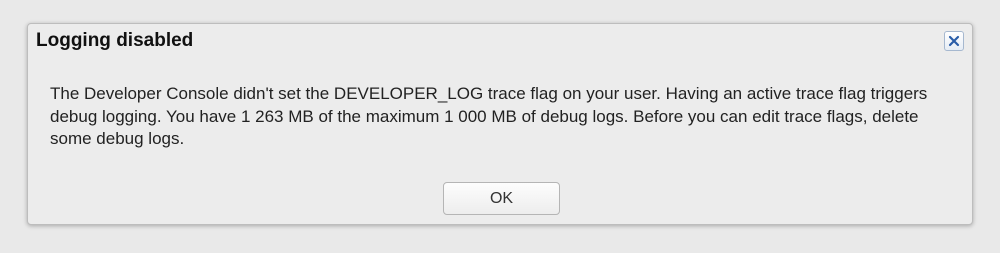 The height and width of the screenshot is (253, 1000). I want to click on close-icon, so click(954, 41).